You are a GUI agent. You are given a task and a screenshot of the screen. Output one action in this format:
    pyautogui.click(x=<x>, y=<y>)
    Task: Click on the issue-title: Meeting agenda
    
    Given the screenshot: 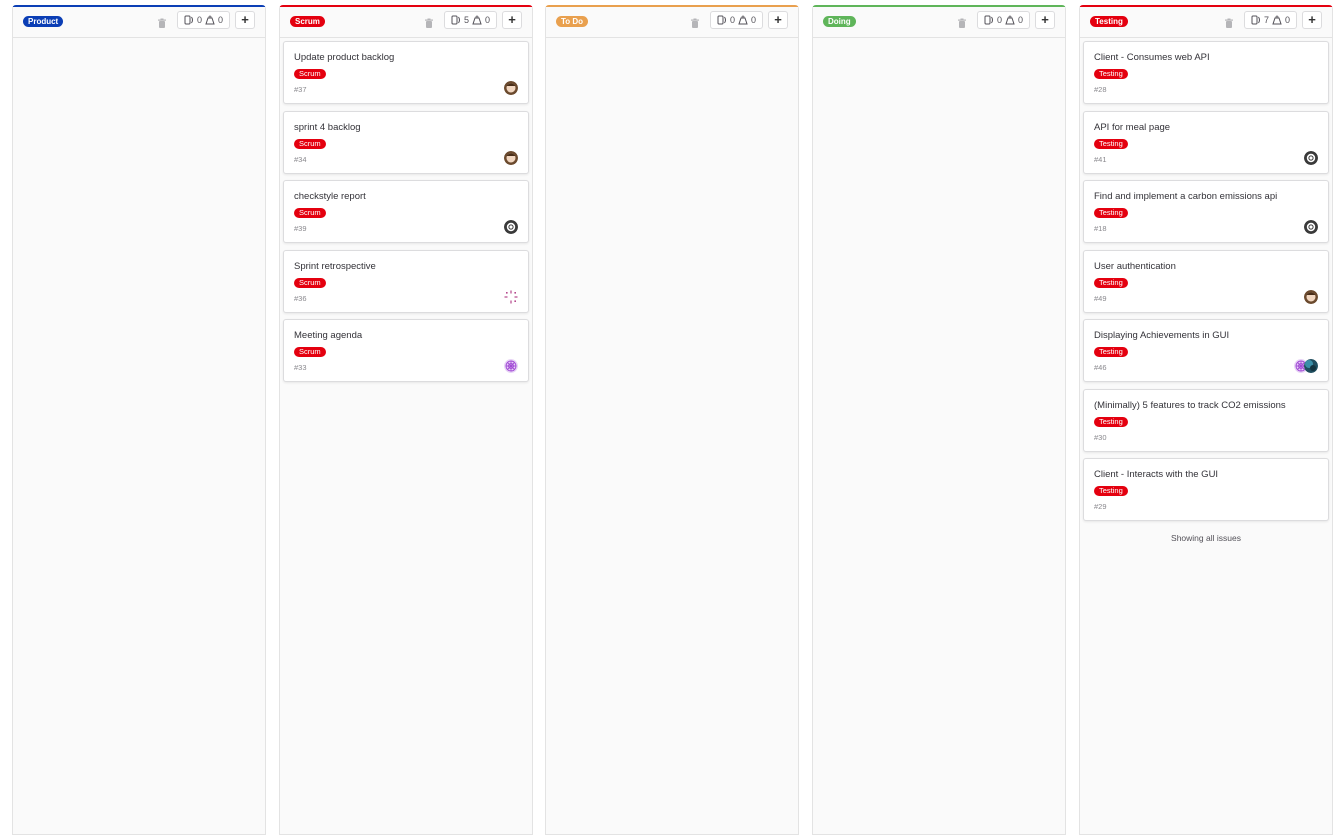 What is the action you would take?
    pyautogui.click(x=328, y=335)
    